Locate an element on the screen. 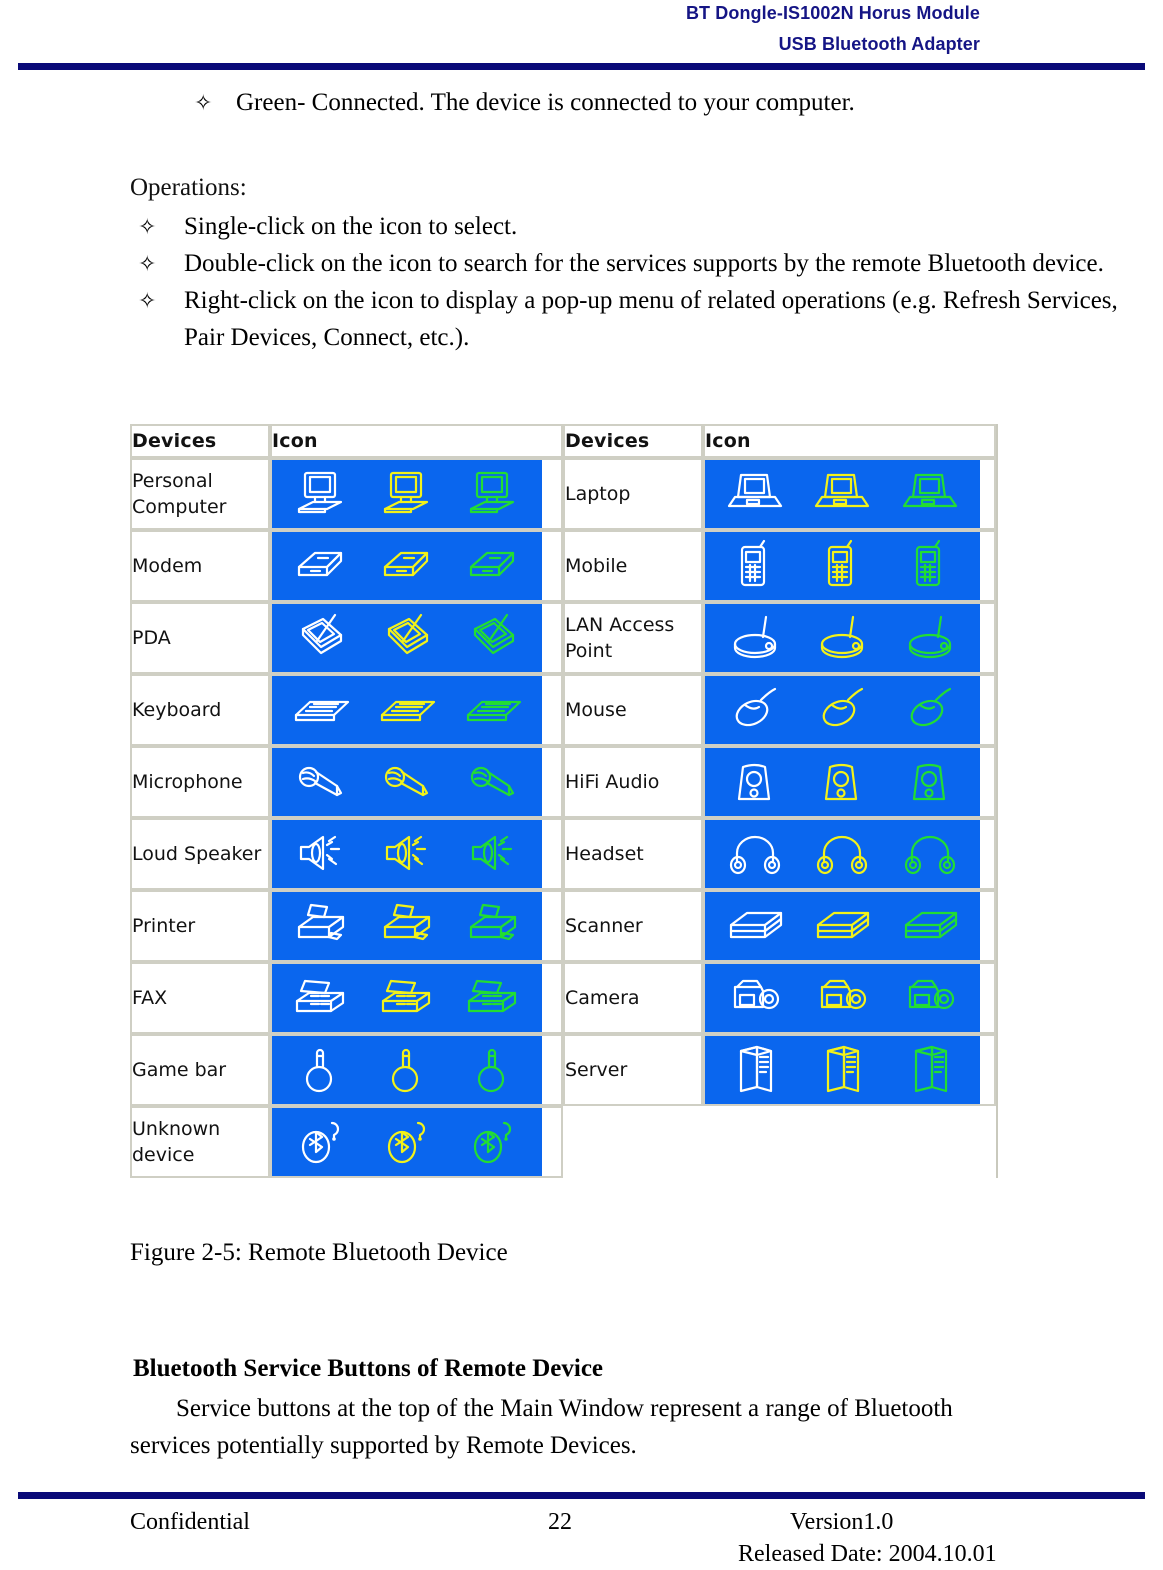  device-name-cell: Game bar is located at coordinates (200, 1070).